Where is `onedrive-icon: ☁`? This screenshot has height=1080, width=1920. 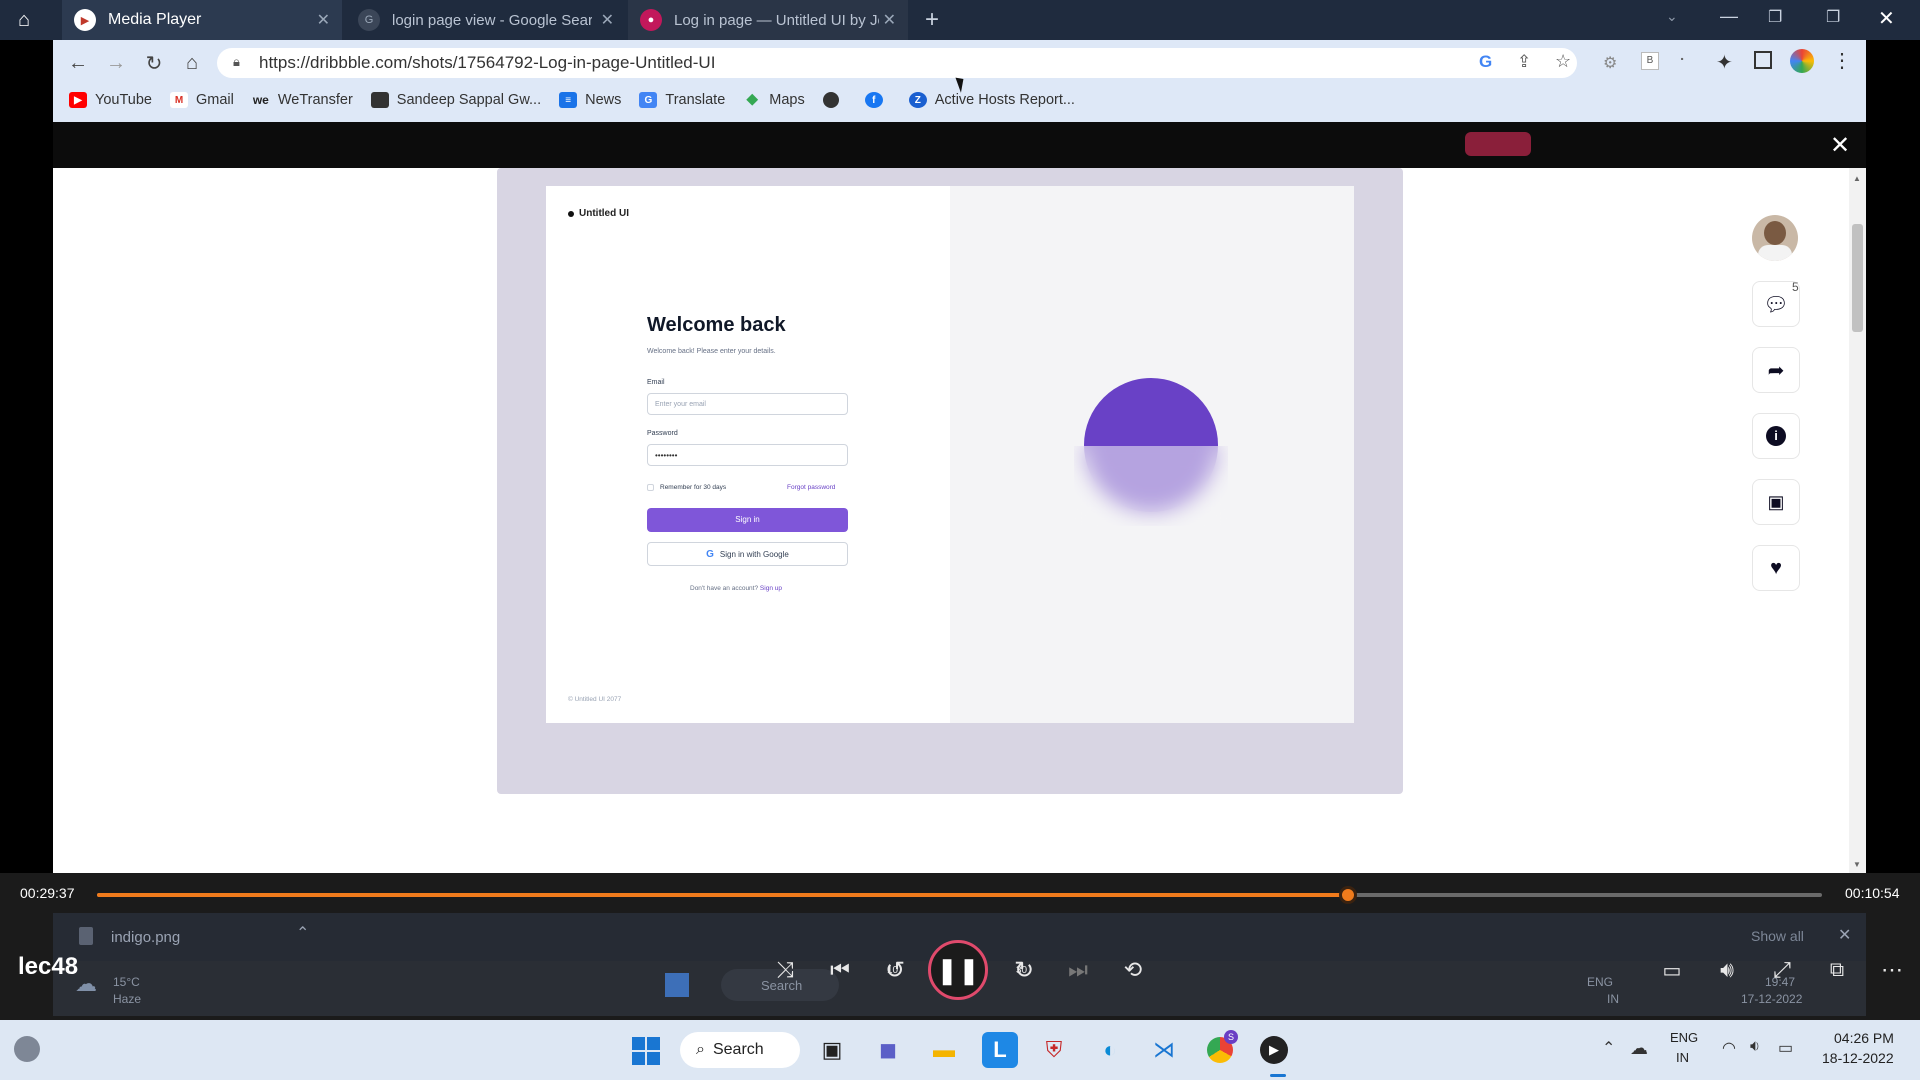
onedrive-icon: ☁ is located at coordinates (1639, 1048).